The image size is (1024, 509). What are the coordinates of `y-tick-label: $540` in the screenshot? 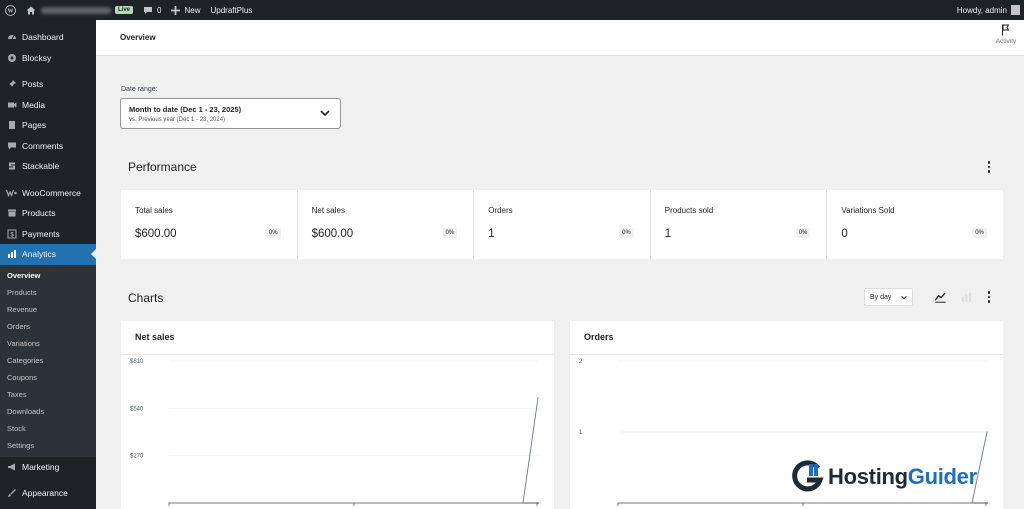 It's located at (137, 409).